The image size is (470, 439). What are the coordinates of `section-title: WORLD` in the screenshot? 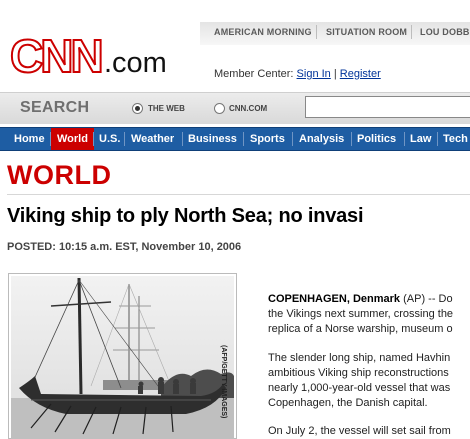 It's located at (59, 175).